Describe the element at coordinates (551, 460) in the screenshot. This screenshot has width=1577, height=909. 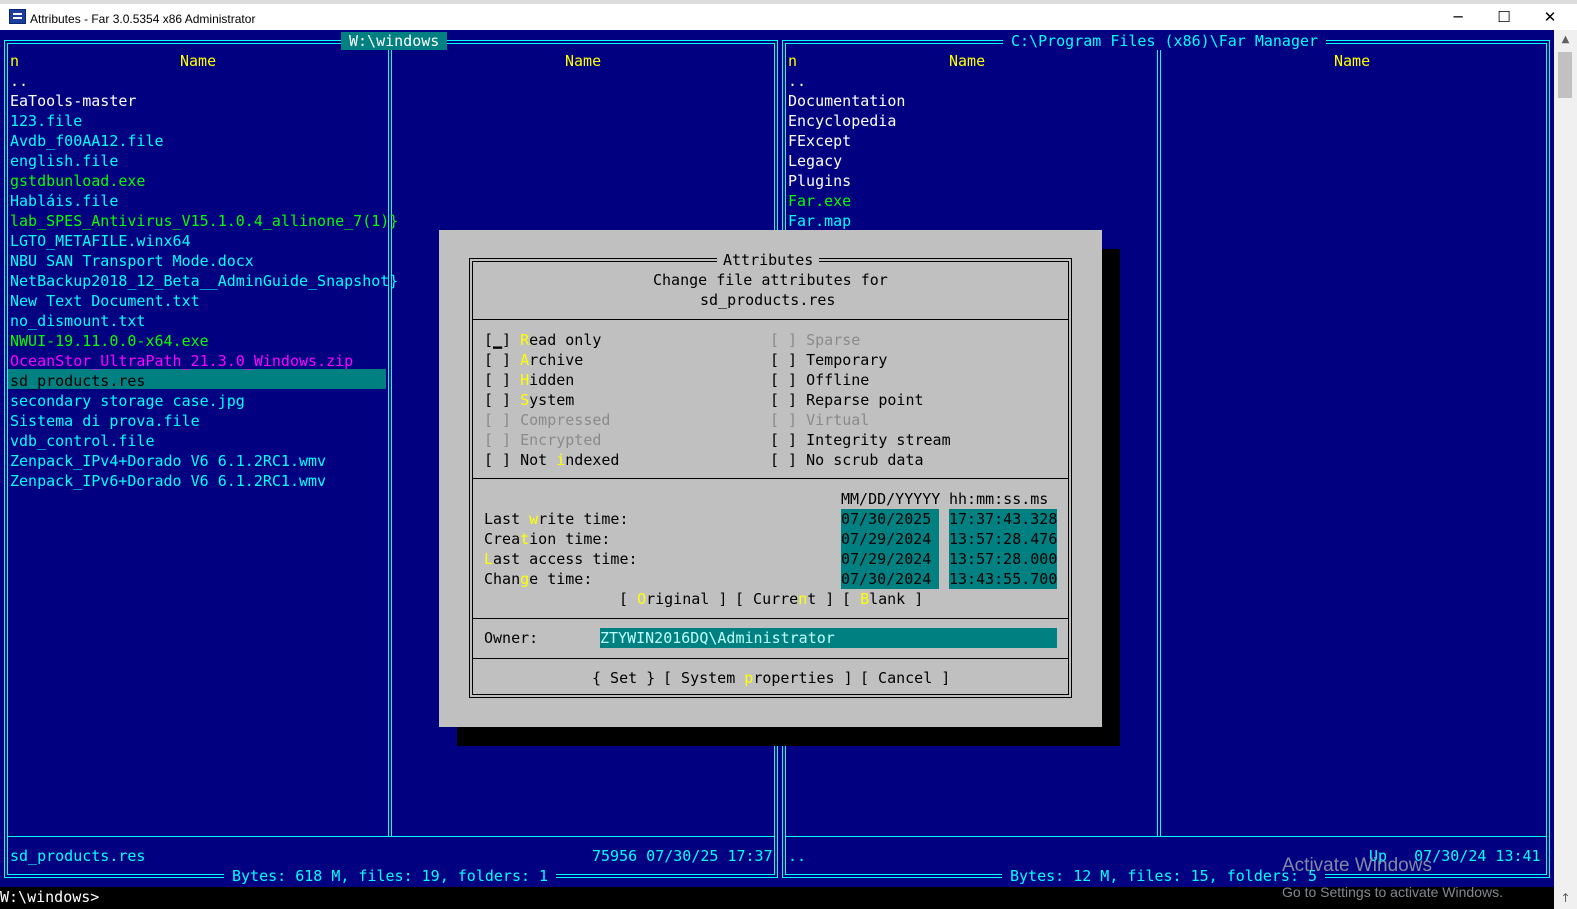
I see `attribute-checkbox: [ ] Not indexed` at that location.